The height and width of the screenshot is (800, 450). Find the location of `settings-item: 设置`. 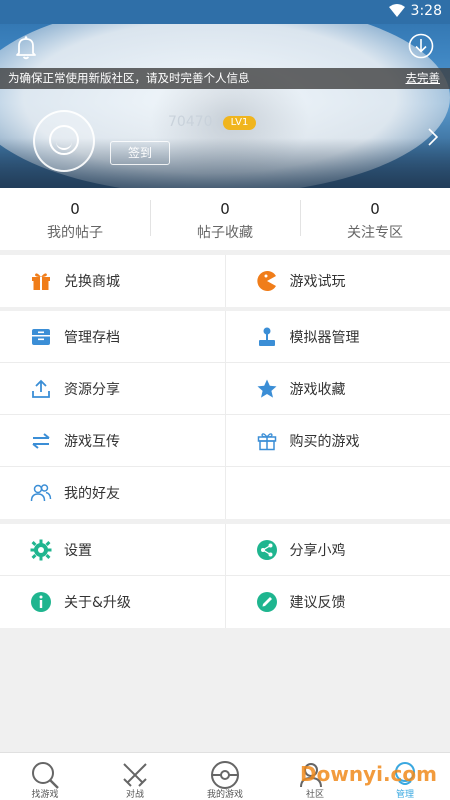

settings-item: 设置 is located at coordinates (112, 549).